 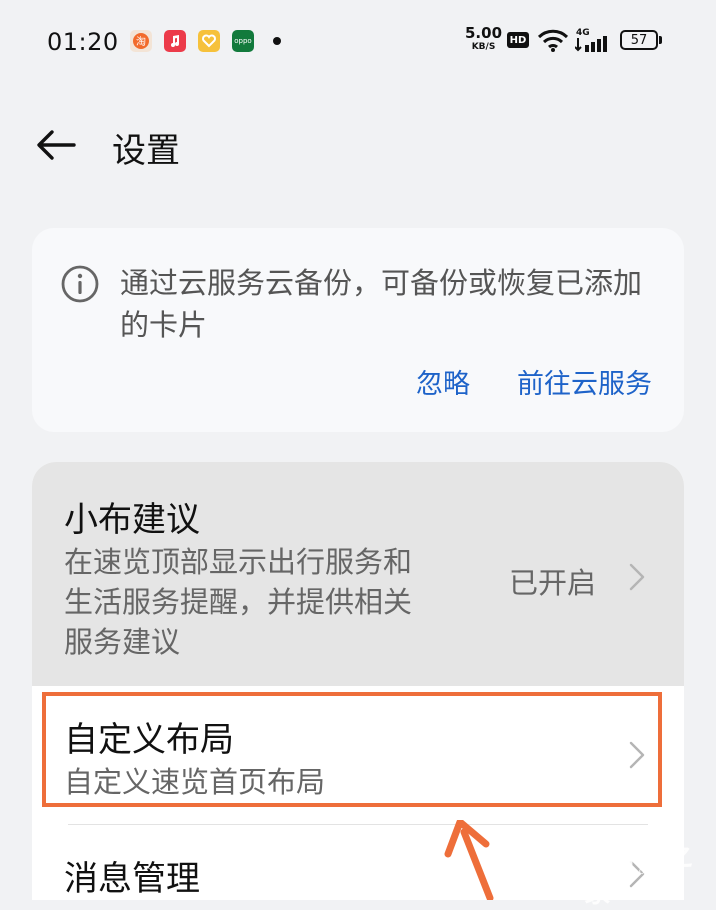 What do you see at coordinates (660, 40) in the screenshot?
I see `battery-tip` at bounding box center [660, 40].